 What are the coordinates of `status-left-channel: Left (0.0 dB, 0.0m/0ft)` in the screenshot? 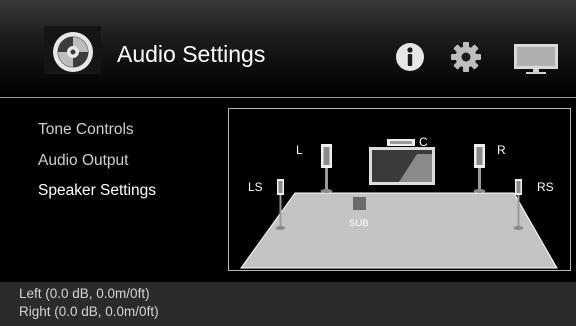 It's located at (84, 293).